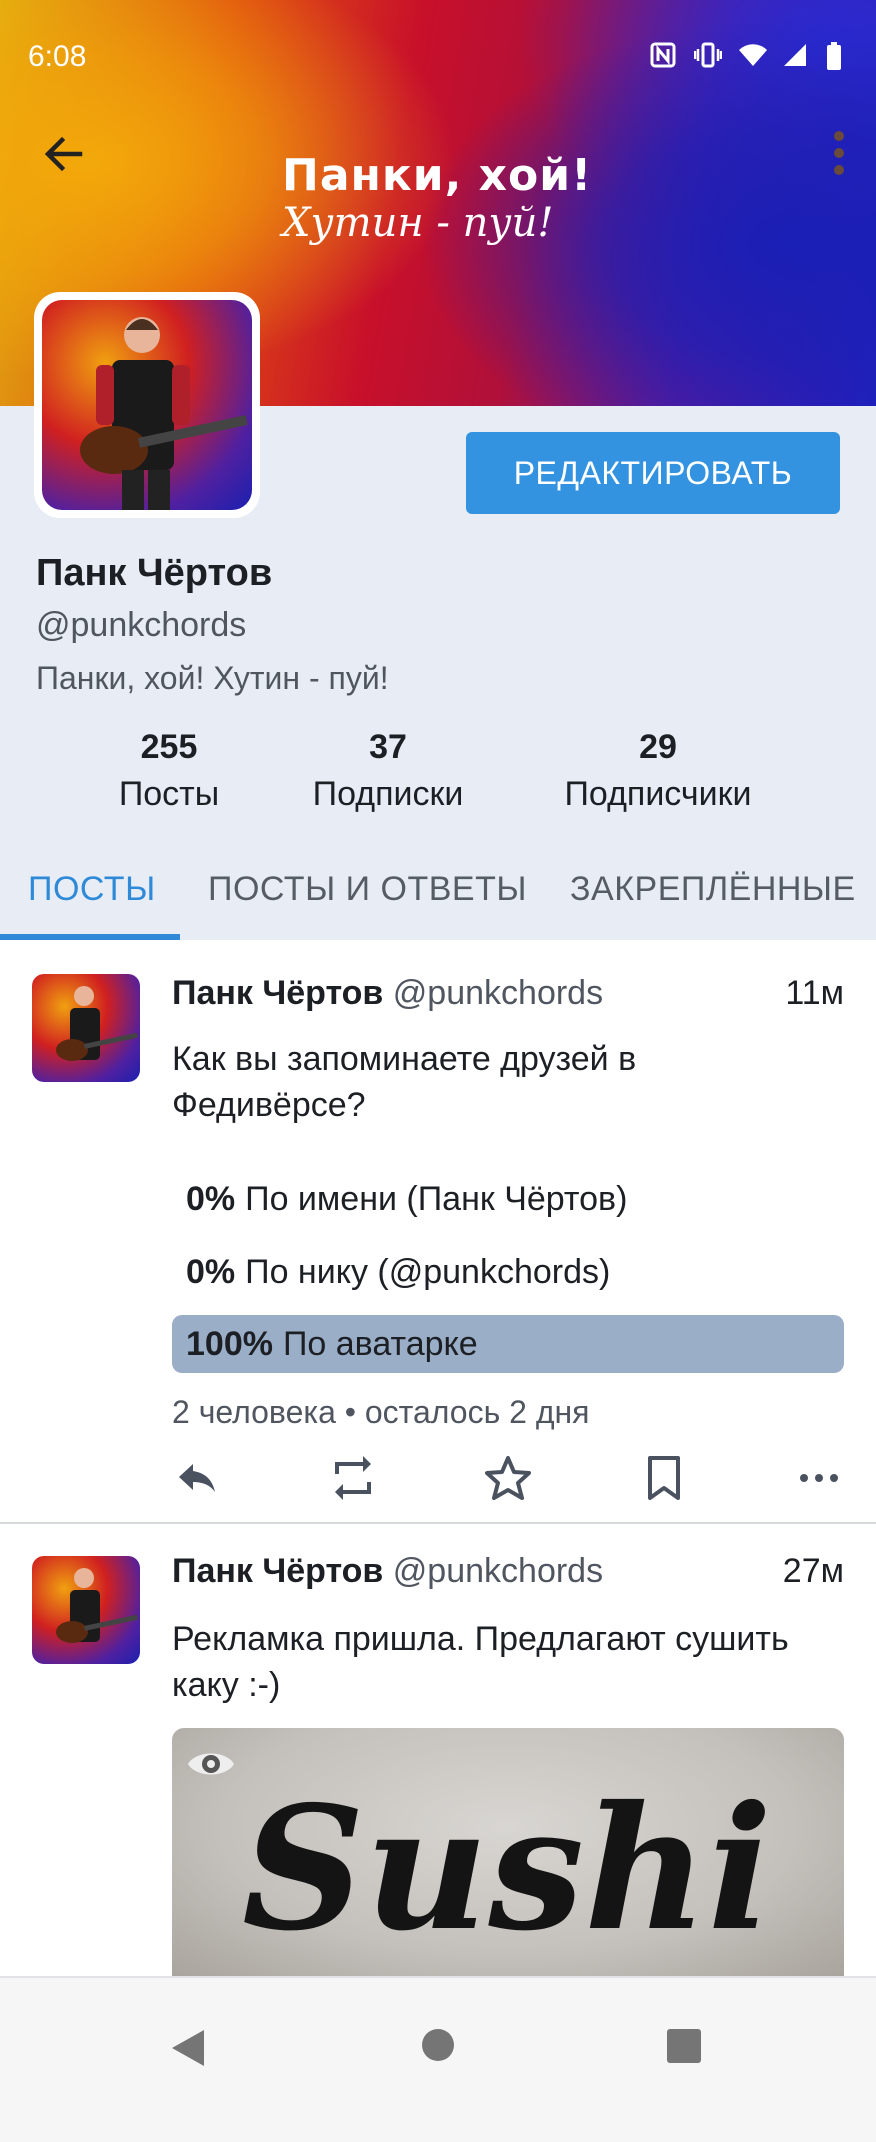  I want to click on stat-following-count: 37, so click(388, 747).